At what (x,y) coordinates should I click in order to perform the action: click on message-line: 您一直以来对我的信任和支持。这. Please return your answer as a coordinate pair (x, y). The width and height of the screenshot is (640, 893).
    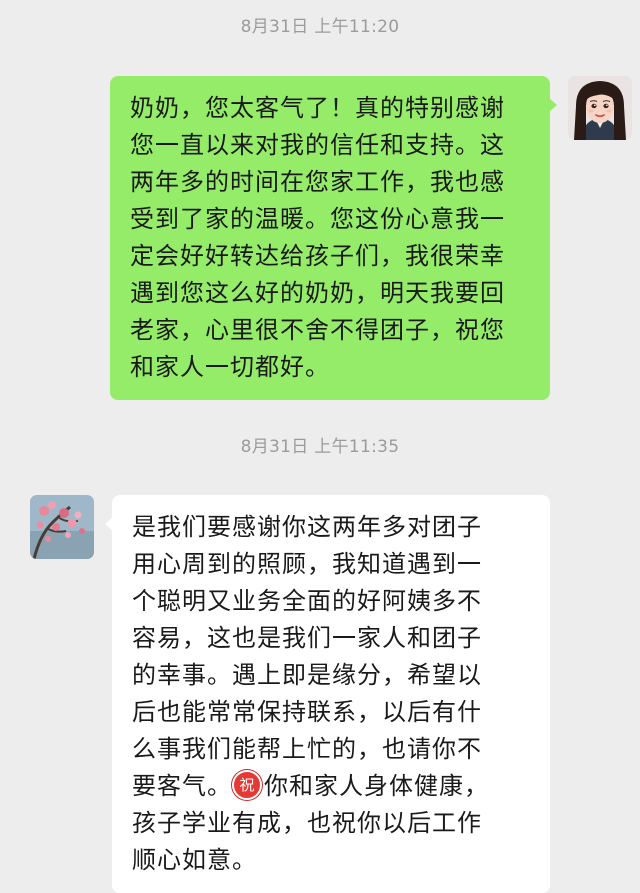
    Looking at the image, I should click on (317, 145).